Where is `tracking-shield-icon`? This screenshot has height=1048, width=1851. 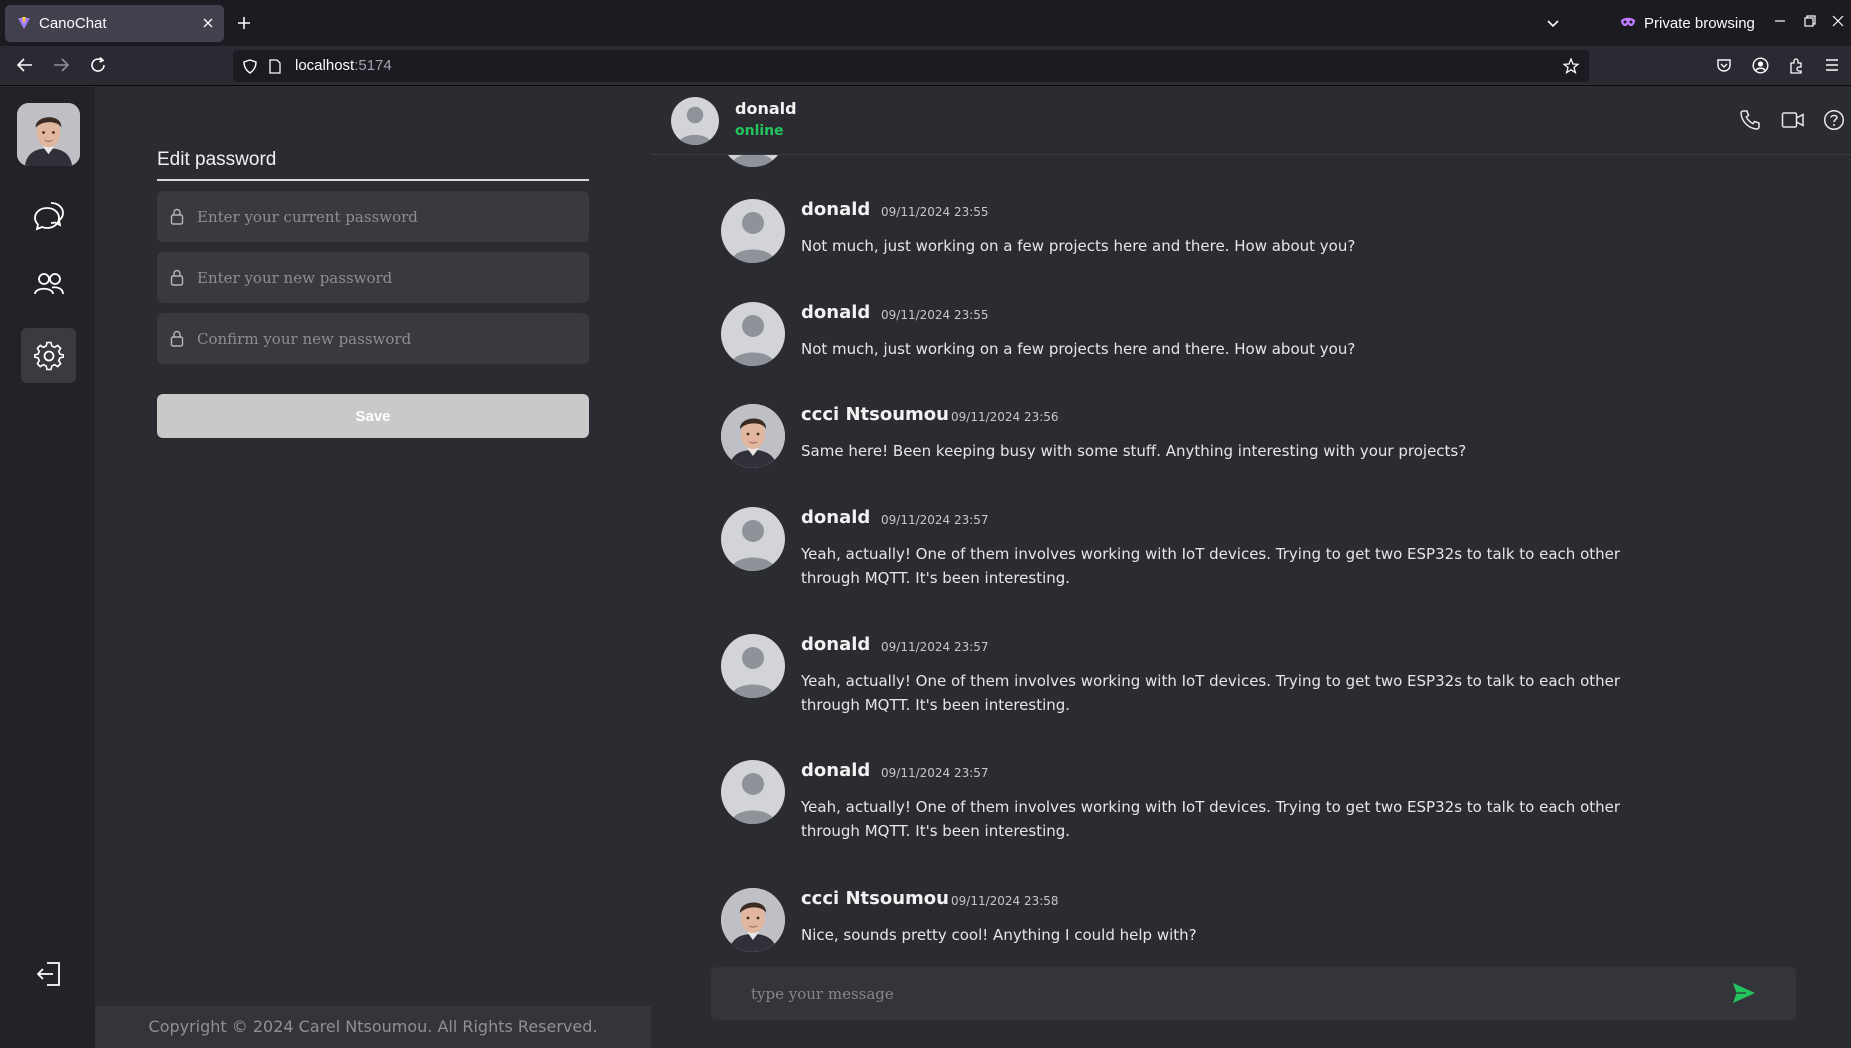
tracking-shield-icon is located at coordinates (250, 66).